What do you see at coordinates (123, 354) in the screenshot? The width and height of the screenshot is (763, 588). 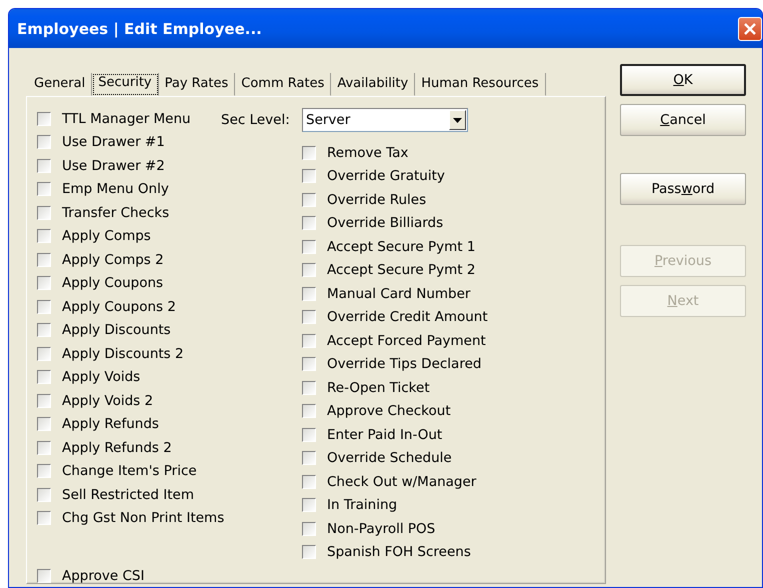 I see `checkbox-label: Apply Discounts 2` at bounding box center [123, 354].